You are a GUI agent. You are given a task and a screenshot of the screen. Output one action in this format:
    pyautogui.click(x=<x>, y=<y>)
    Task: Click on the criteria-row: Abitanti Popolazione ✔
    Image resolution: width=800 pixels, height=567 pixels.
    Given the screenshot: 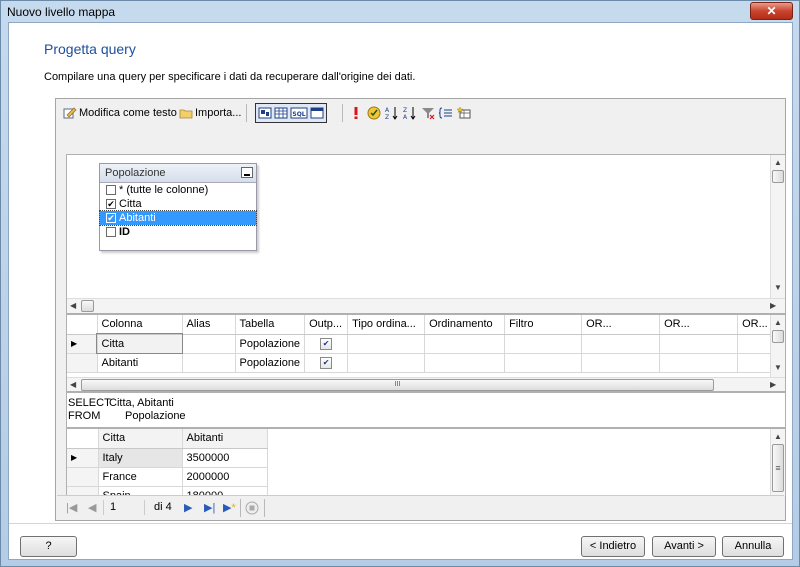 What is the action you would take?
    pyautogui.click(x=424, y=363)
    